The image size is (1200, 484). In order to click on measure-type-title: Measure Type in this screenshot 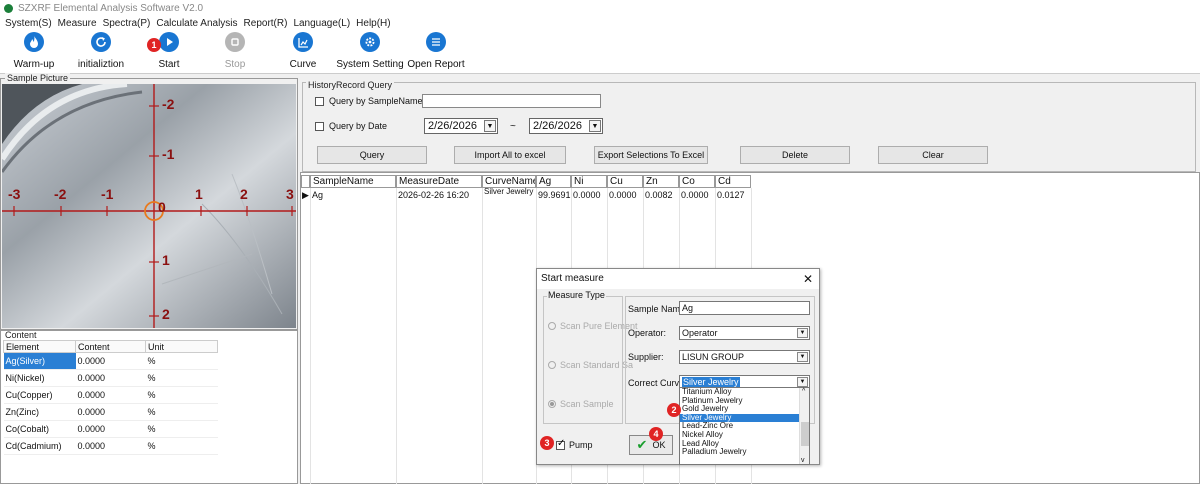, I will do `click(576, 295)`.